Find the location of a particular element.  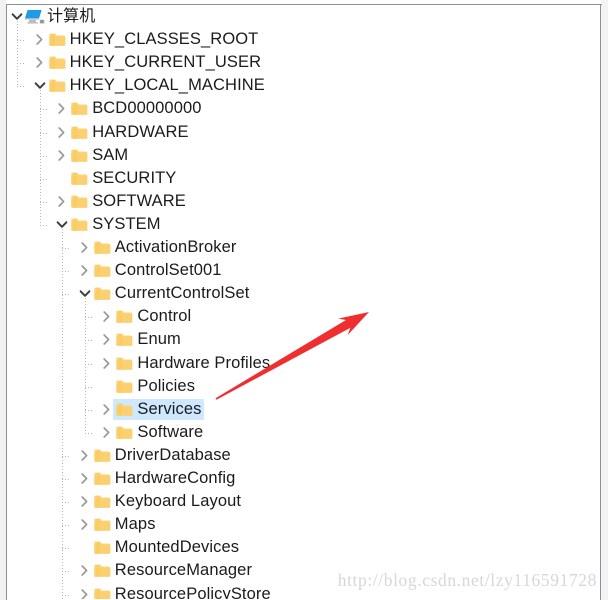

tree-item-security: SECURITY is located at coordinates (303, 178).